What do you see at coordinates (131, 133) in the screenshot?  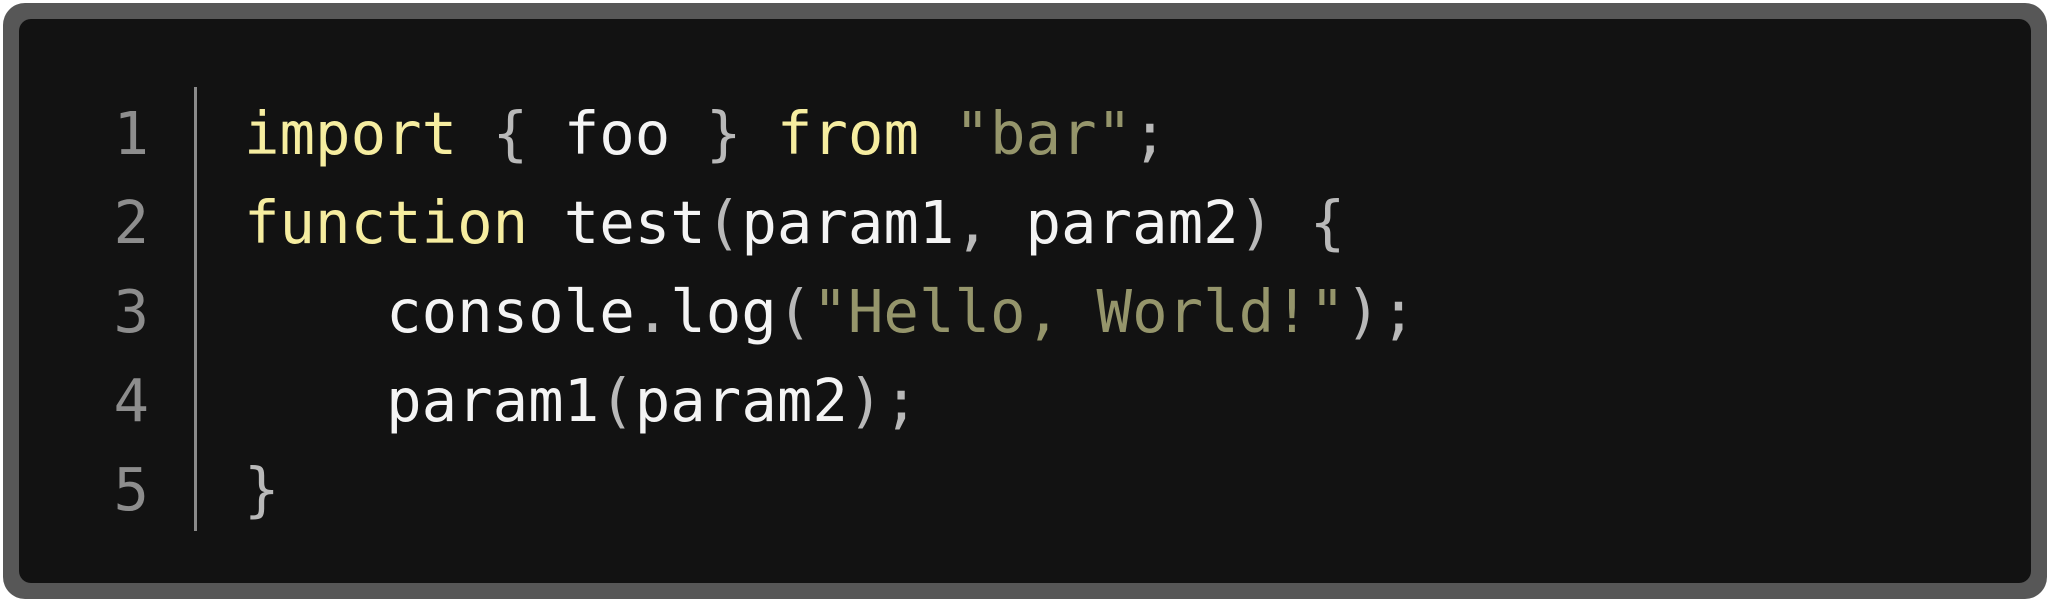 I see `line-number: 1` at bounding box center [131, 133].